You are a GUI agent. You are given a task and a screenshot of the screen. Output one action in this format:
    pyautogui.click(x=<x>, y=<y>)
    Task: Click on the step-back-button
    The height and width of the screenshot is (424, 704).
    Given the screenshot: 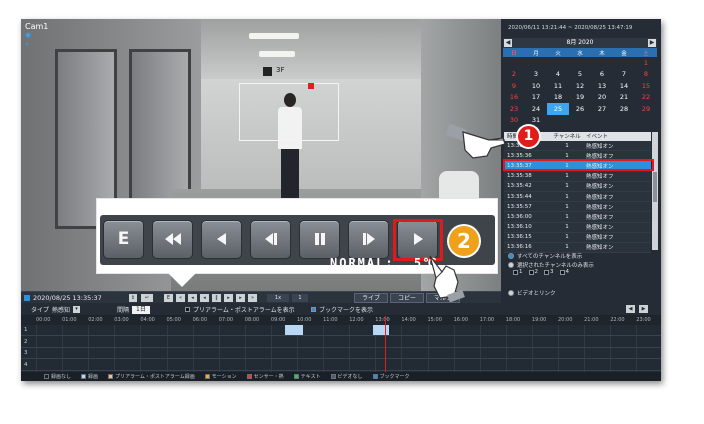 What is the action you would take?
    pyautogui.click(x=270, y=239)
    